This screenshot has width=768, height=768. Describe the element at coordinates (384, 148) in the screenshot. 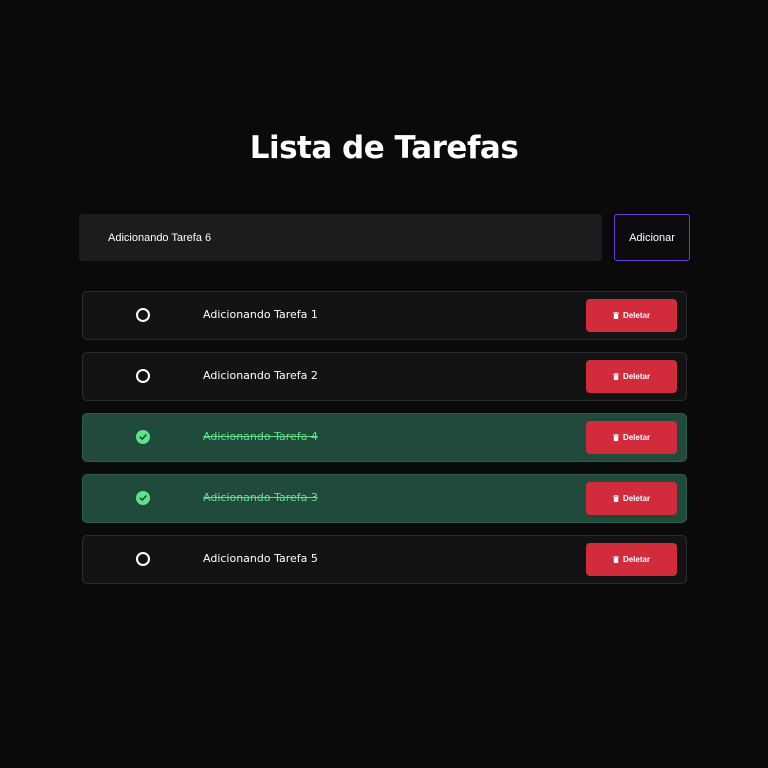

I see `page-title: Lista de Tarefas` at that location.